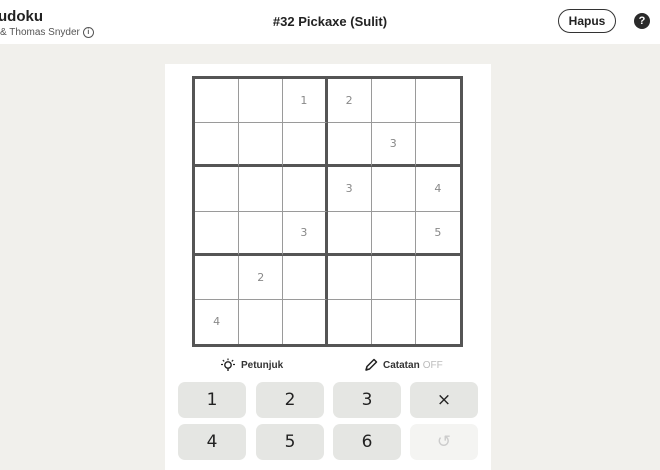  I want to click on key-1: 1, so click(212, 400).